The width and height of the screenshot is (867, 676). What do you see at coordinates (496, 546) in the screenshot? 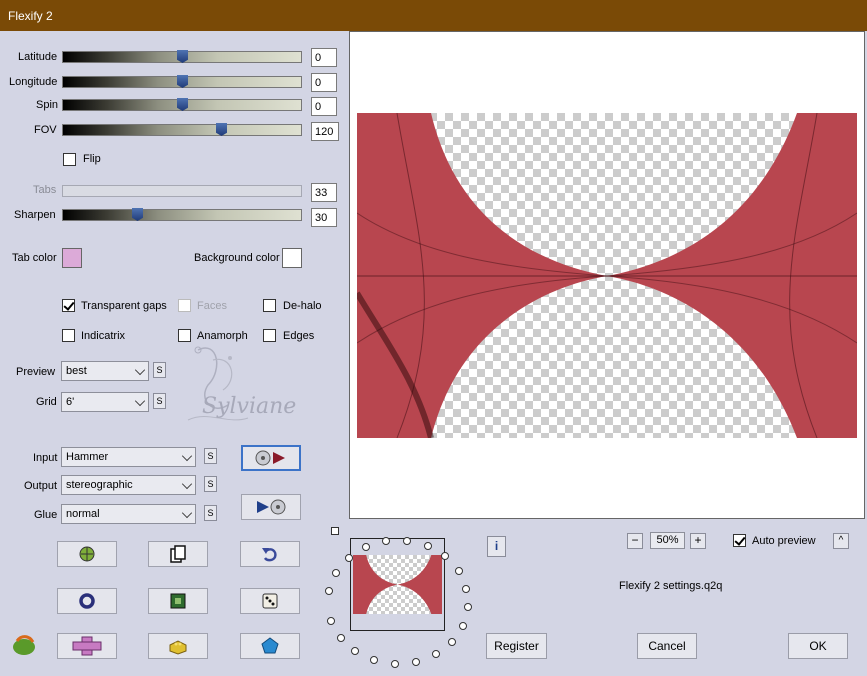
I see `info-button: i` at bounding box center [496, 546].